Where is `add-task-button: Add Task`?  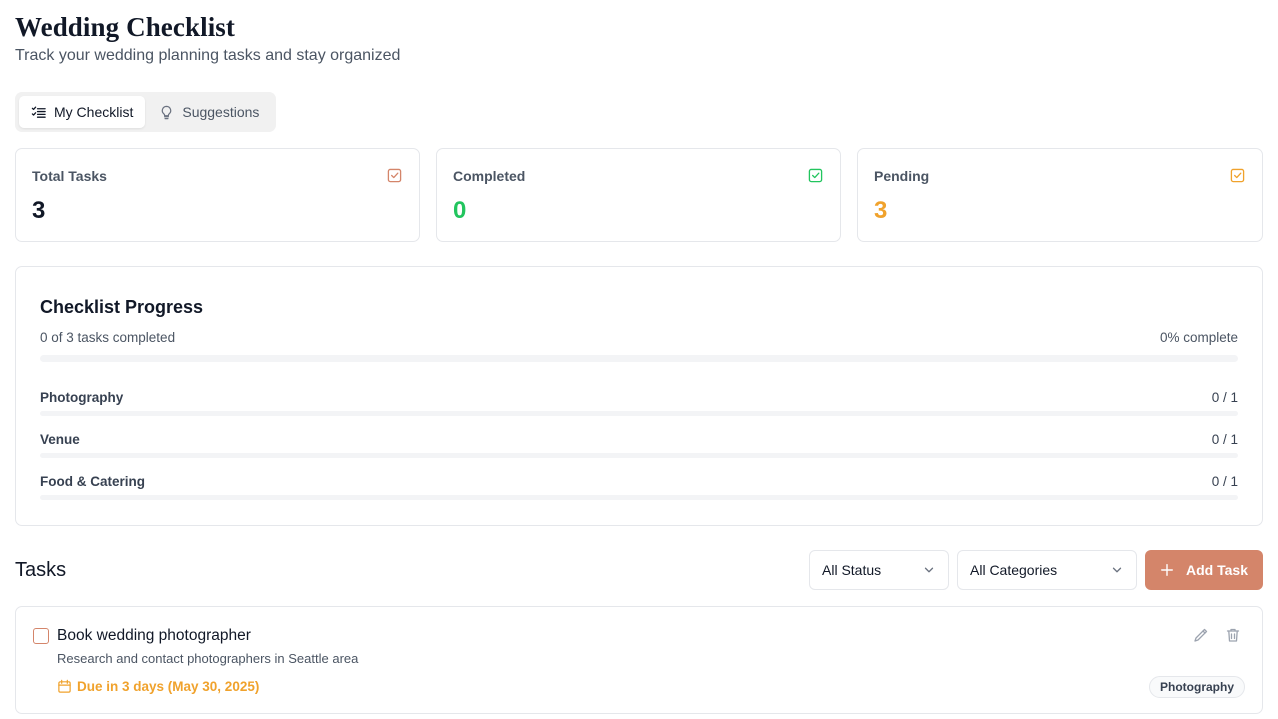
add-task-button: Add Task is located at coordinates (1204, 570).